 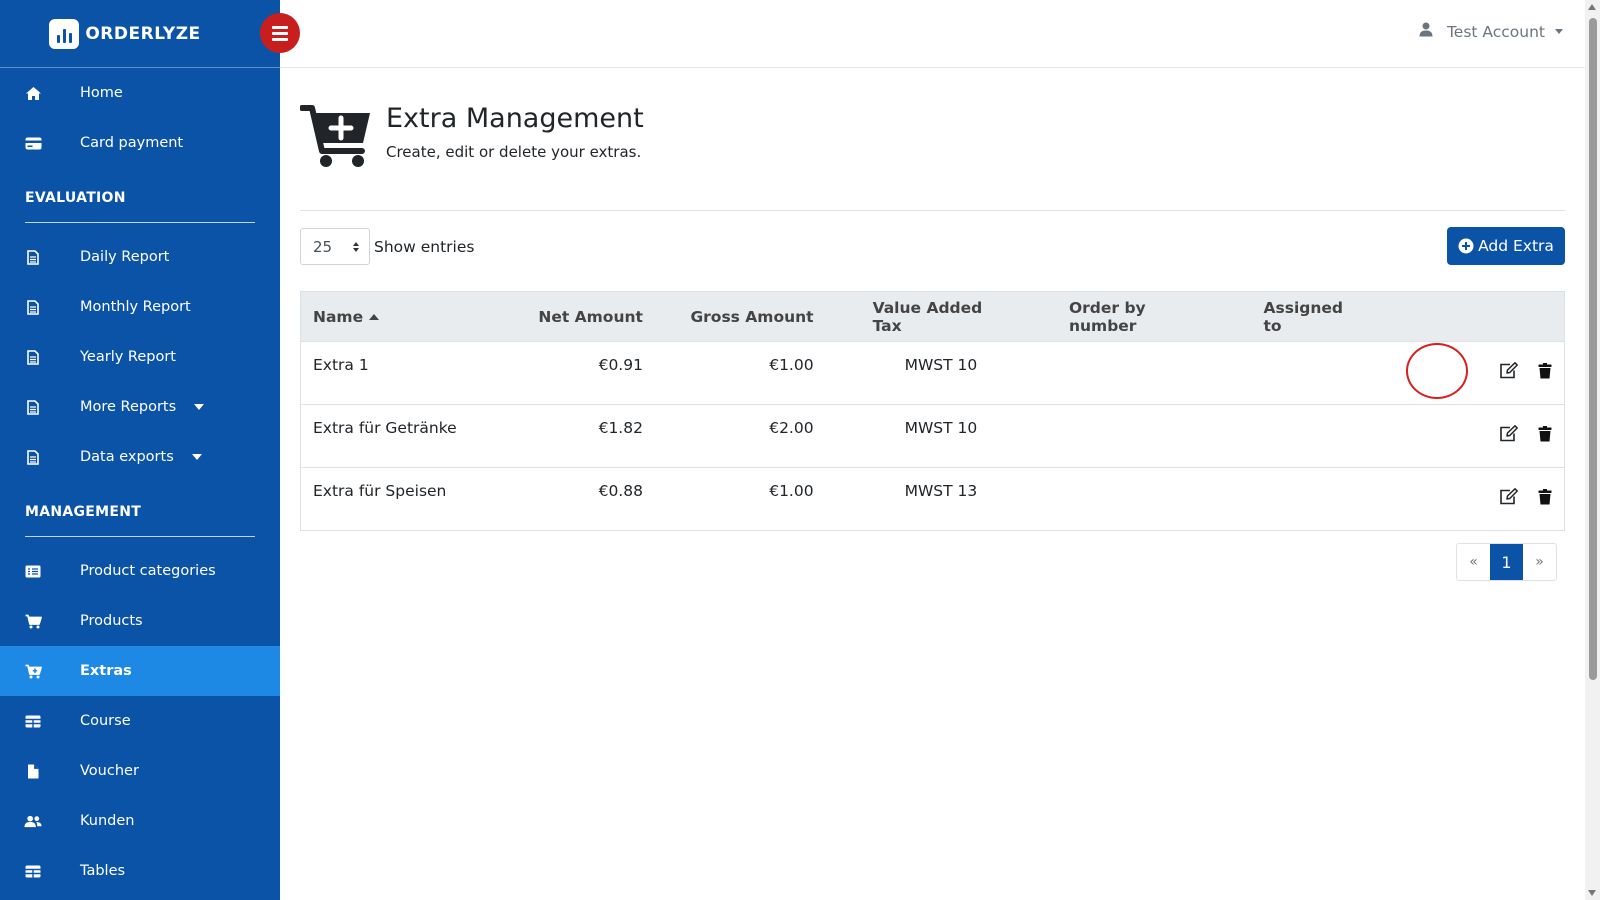 I want to click on brand: ORDERLYZE, so click(x=140, y=34).